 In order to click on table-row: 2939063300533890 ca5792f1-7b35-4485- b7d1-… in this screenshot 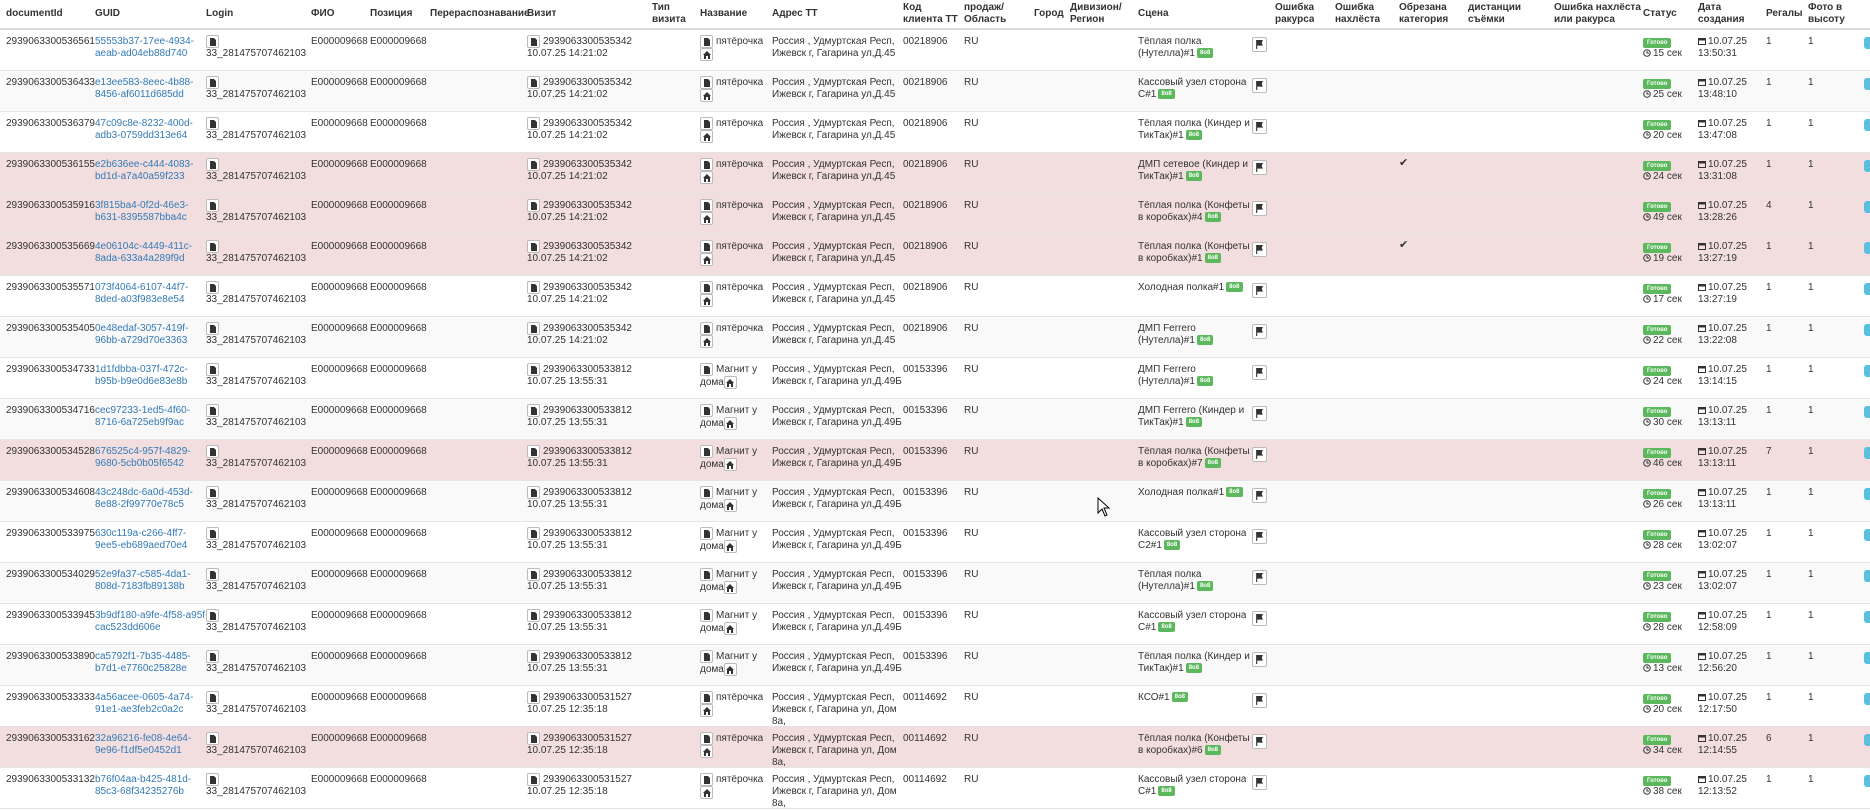, I will do `click(935, 665)`.